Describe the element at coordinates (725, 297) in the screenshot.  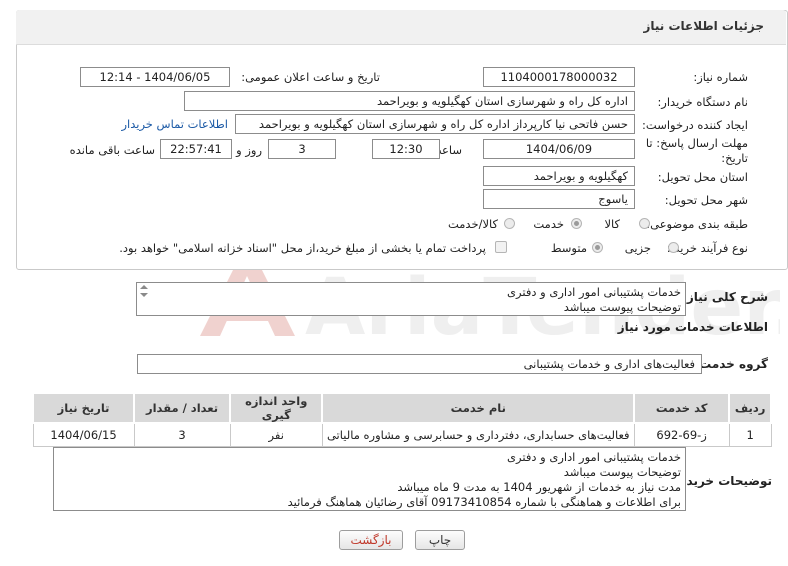
I see `summary-label: شرح کلی نیاز:` at that location.